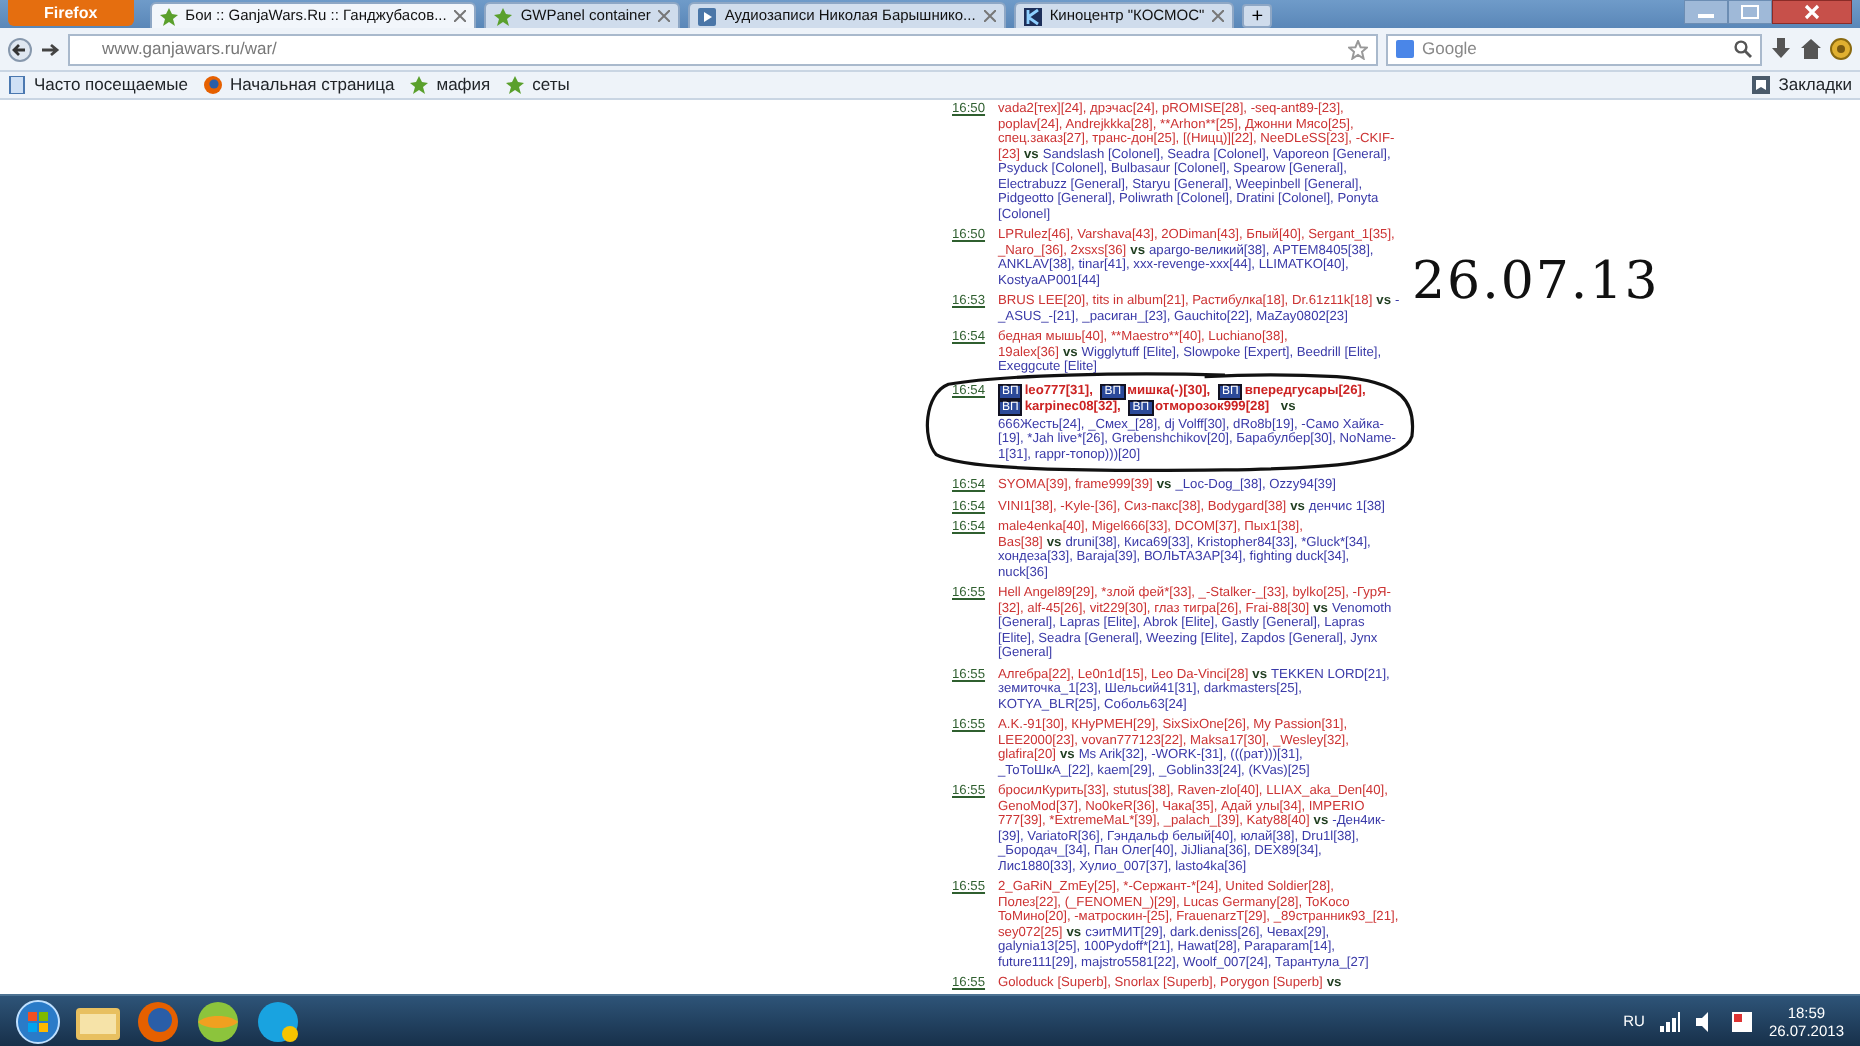 Image resolution: width=1860 pixels, height=1046 pixels. I want to click on new-tab-button: +, so click(1257, 16).